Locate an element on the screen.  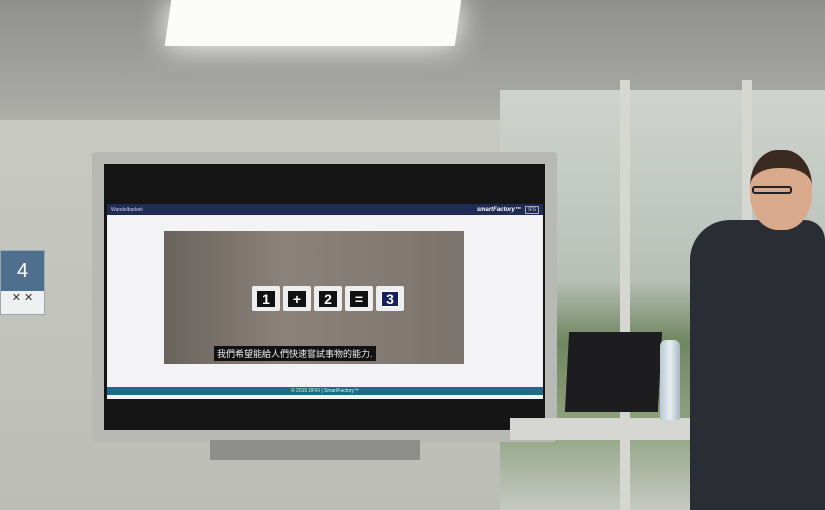
monitor-stand is located at coordinates (315, 450).